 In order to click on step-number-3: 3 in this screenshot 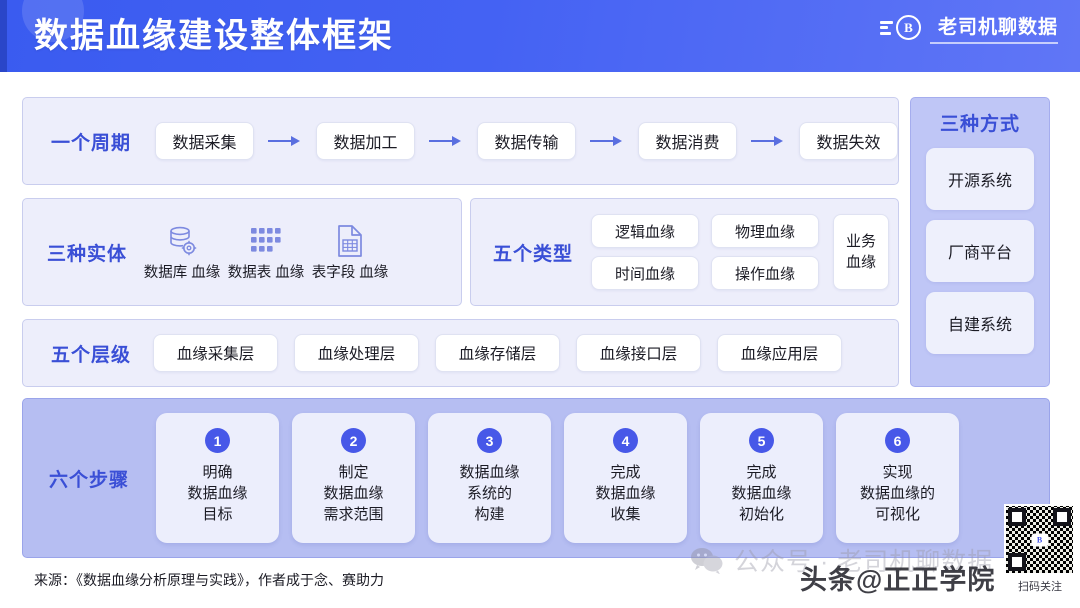, I will do `click(490, 440)`.